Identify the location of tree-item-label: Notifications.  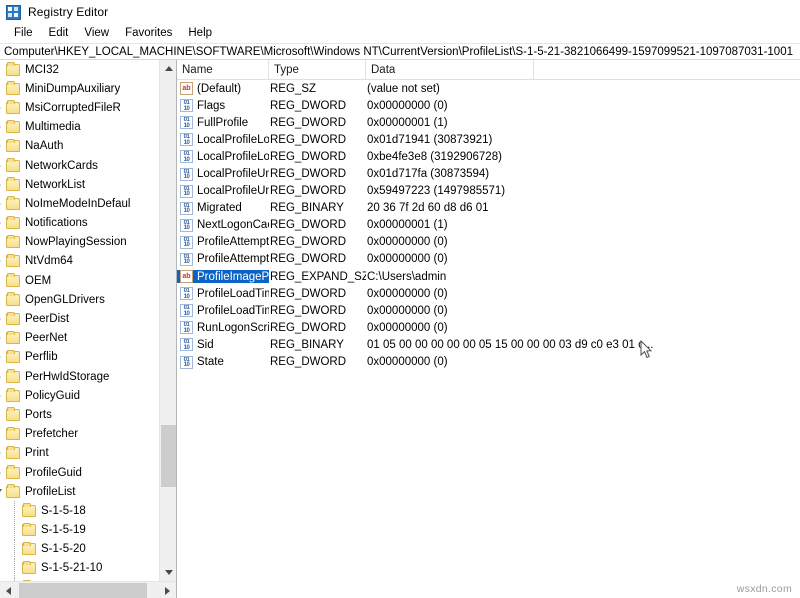
(56, 223).